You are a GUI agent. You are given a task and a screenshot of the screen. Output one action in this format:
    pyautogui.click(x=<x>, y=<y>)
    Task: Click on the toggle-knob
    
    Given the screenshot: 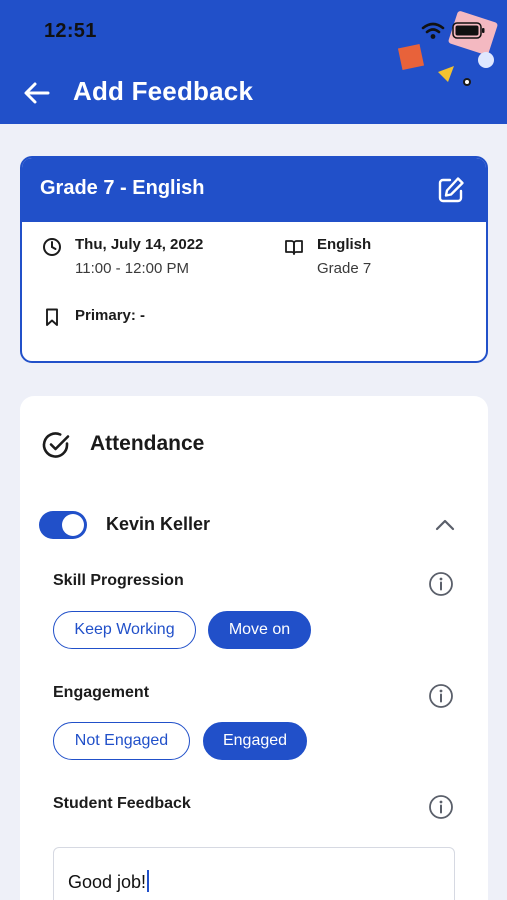 What is the action you would take?
    pyautogui.click(x=73, y=525)
    